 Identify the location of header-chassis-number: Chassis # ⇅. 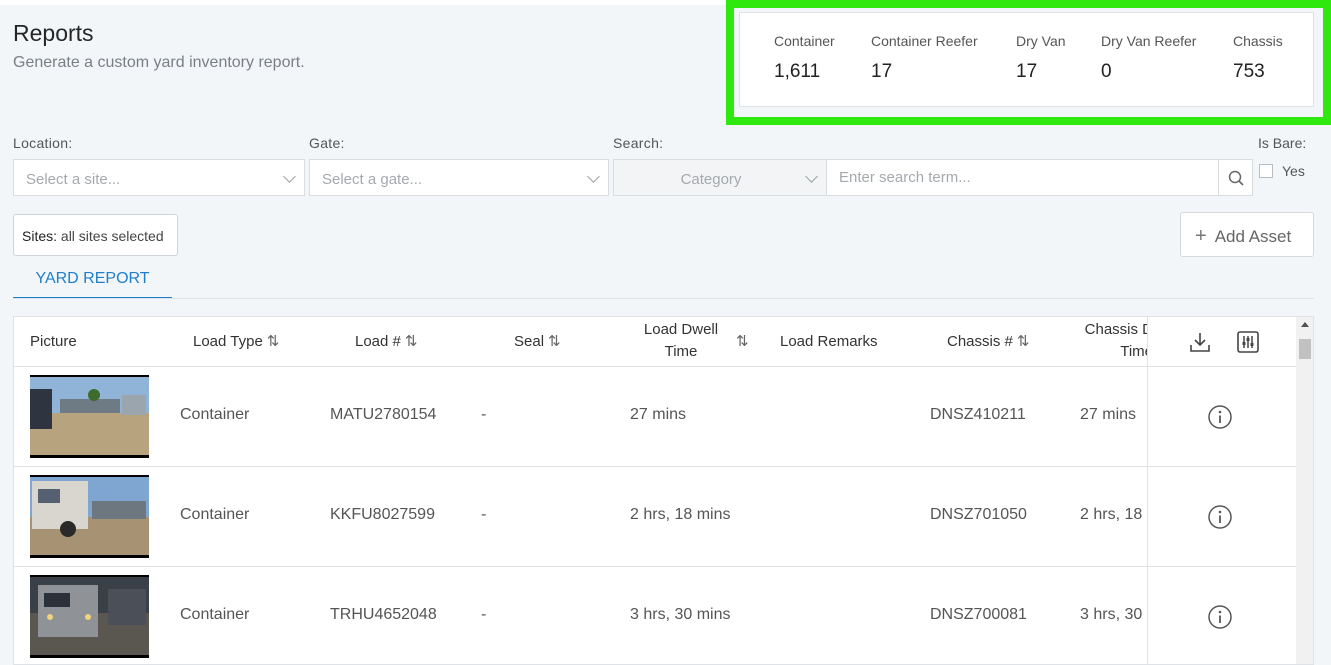
(988, 342).